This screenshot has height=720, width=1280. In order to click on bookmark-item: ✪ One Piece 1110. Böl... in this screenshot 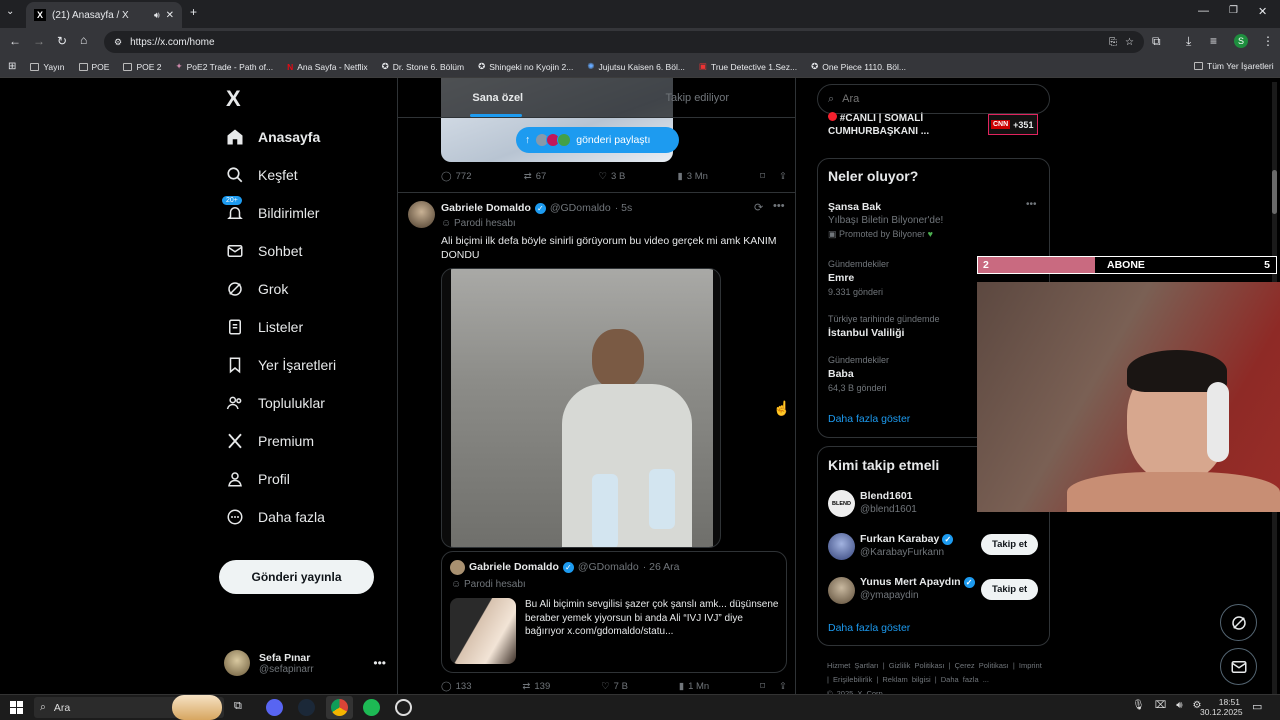, I will do `click(858, 66)`.